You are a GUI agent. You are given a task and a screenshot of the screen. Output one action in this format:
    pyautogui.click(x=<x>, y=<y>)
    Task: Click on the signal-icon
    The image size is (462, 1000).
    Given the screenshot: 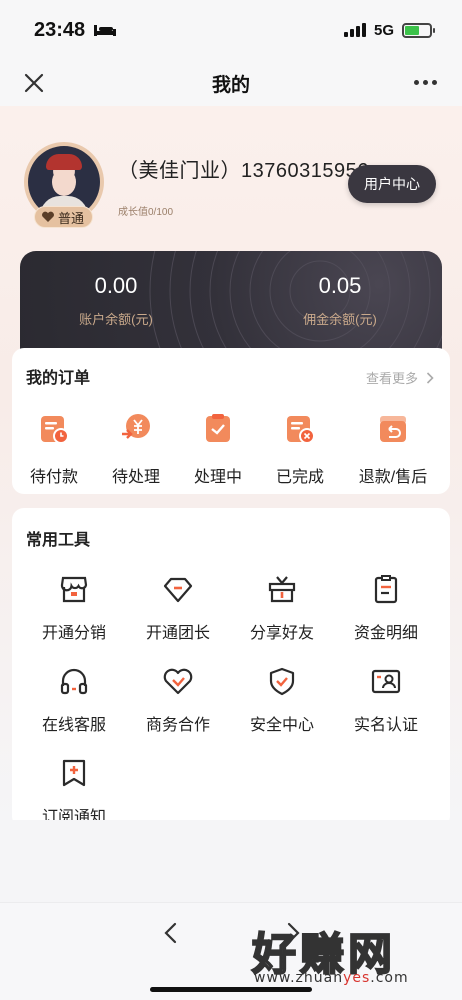 What is the action you would take?
    pyautogui.click(x=354, y=30)
    